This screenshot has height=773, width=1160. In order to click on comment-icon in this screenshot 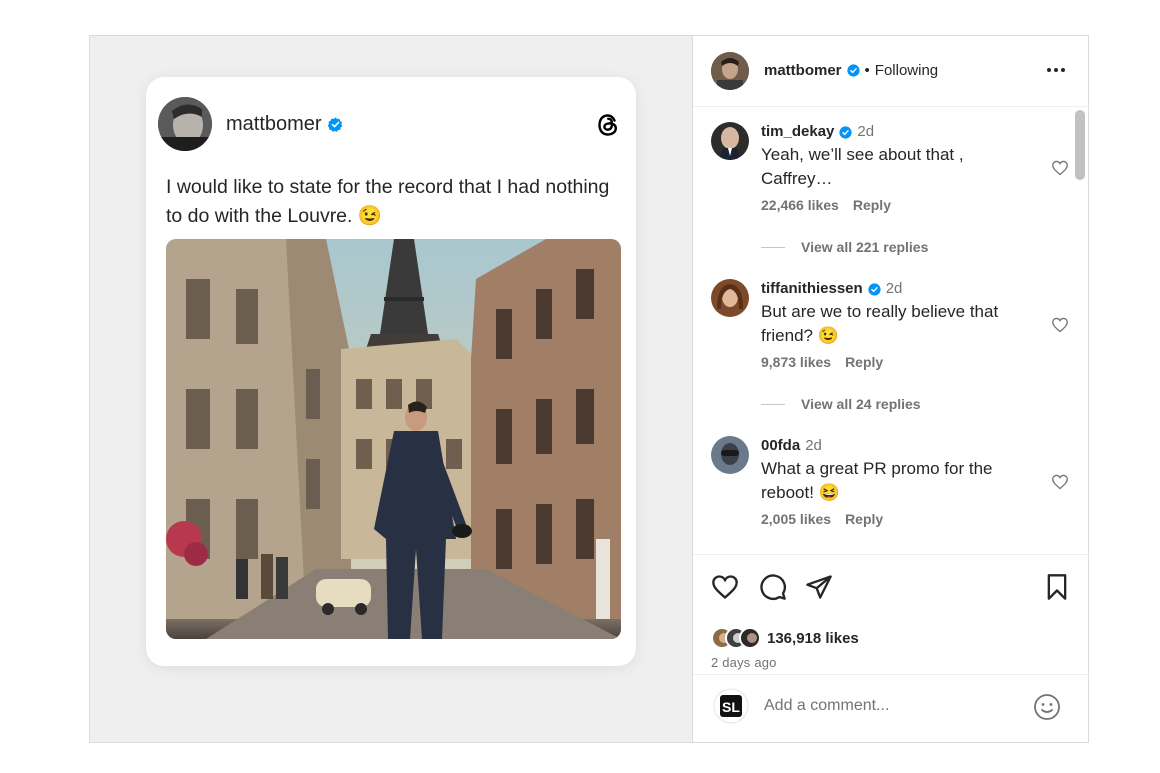, I will do `click(773, 587)`.